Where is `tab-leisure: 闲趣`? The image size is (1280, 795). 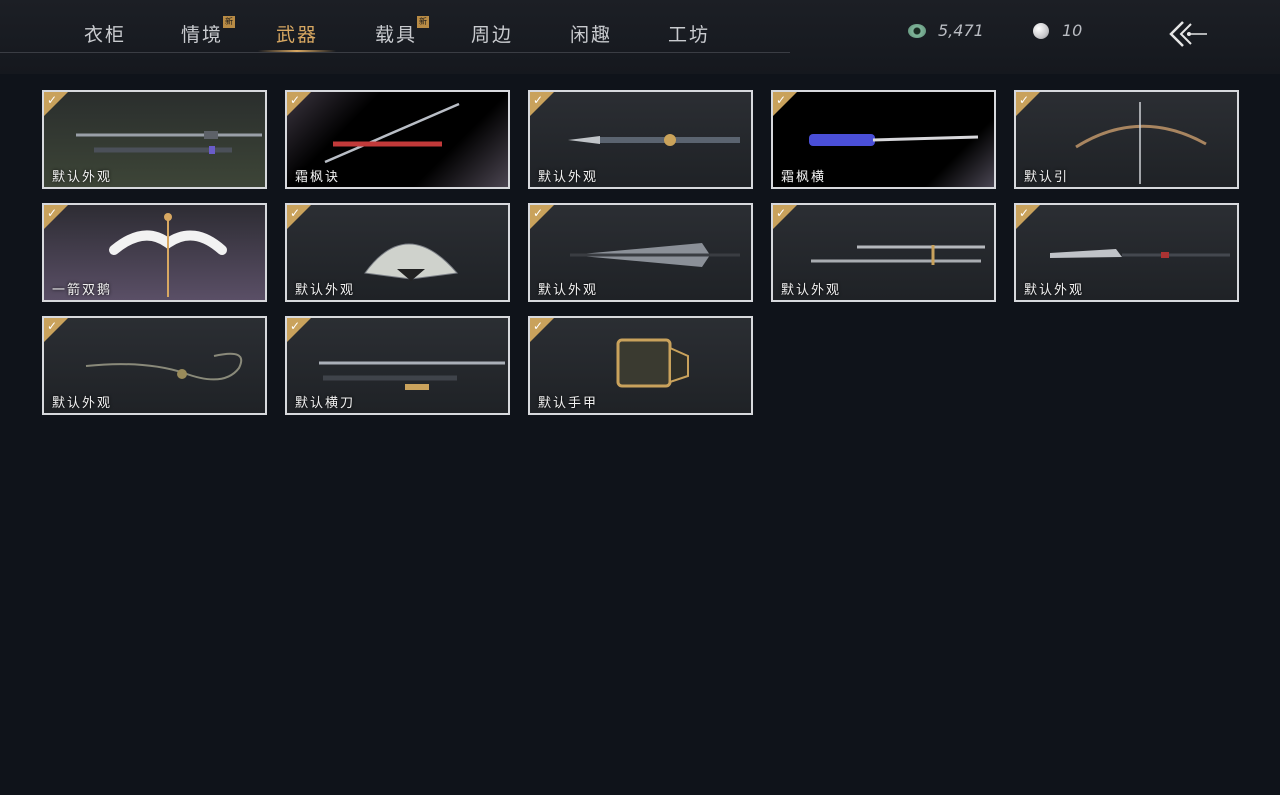
tab-leisure: 闲趣 is located at coordinates (591, 33).